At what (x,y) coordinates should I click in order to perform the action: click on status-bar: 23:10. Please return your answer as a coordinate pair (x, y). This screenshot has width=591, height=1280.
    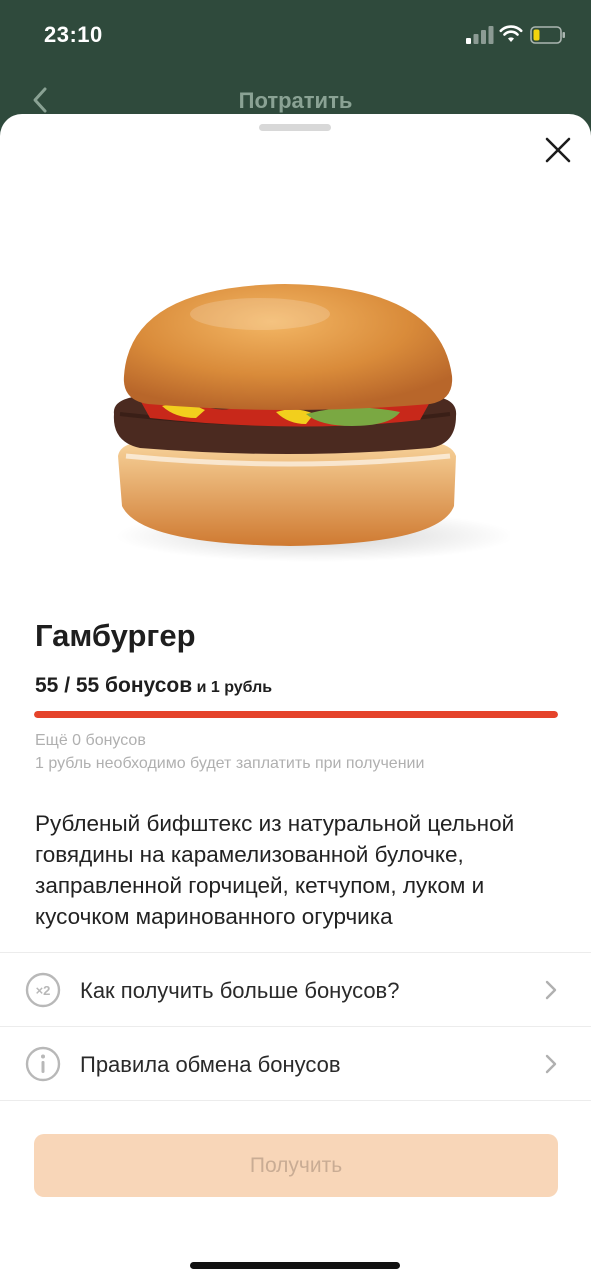
    Looking at the image, I should click on (295, 36).